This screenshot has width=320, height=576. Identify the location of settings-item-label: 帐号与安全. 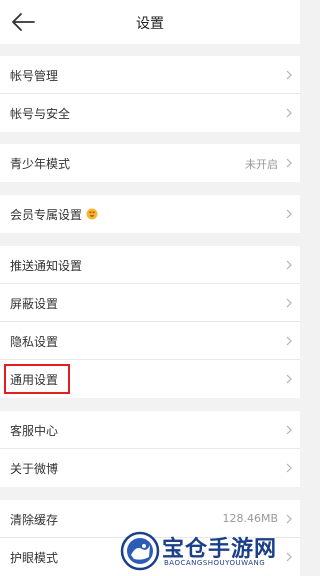
(40, 114).